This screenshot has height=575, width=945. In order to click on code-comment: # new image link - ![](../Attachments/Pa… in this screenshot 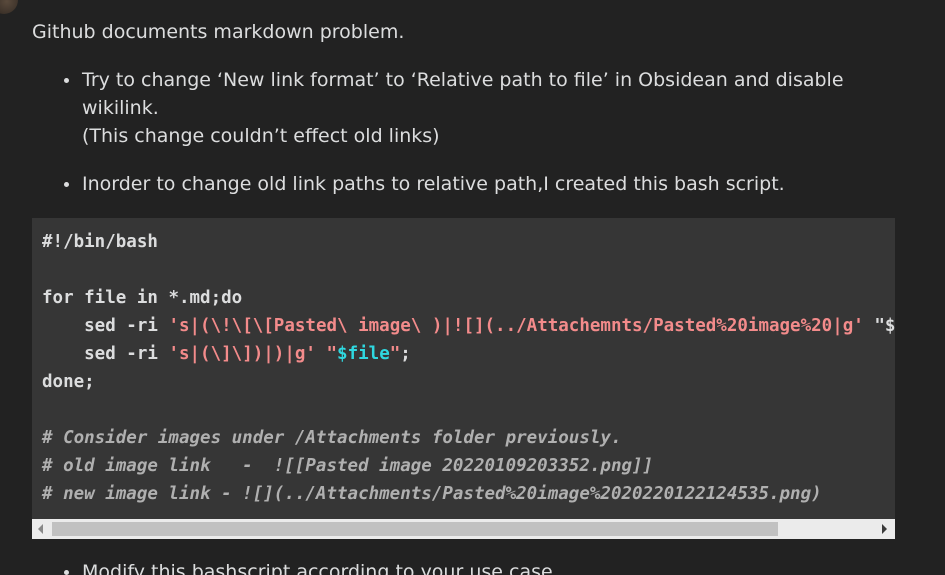, I will do `click(432, 494)`.